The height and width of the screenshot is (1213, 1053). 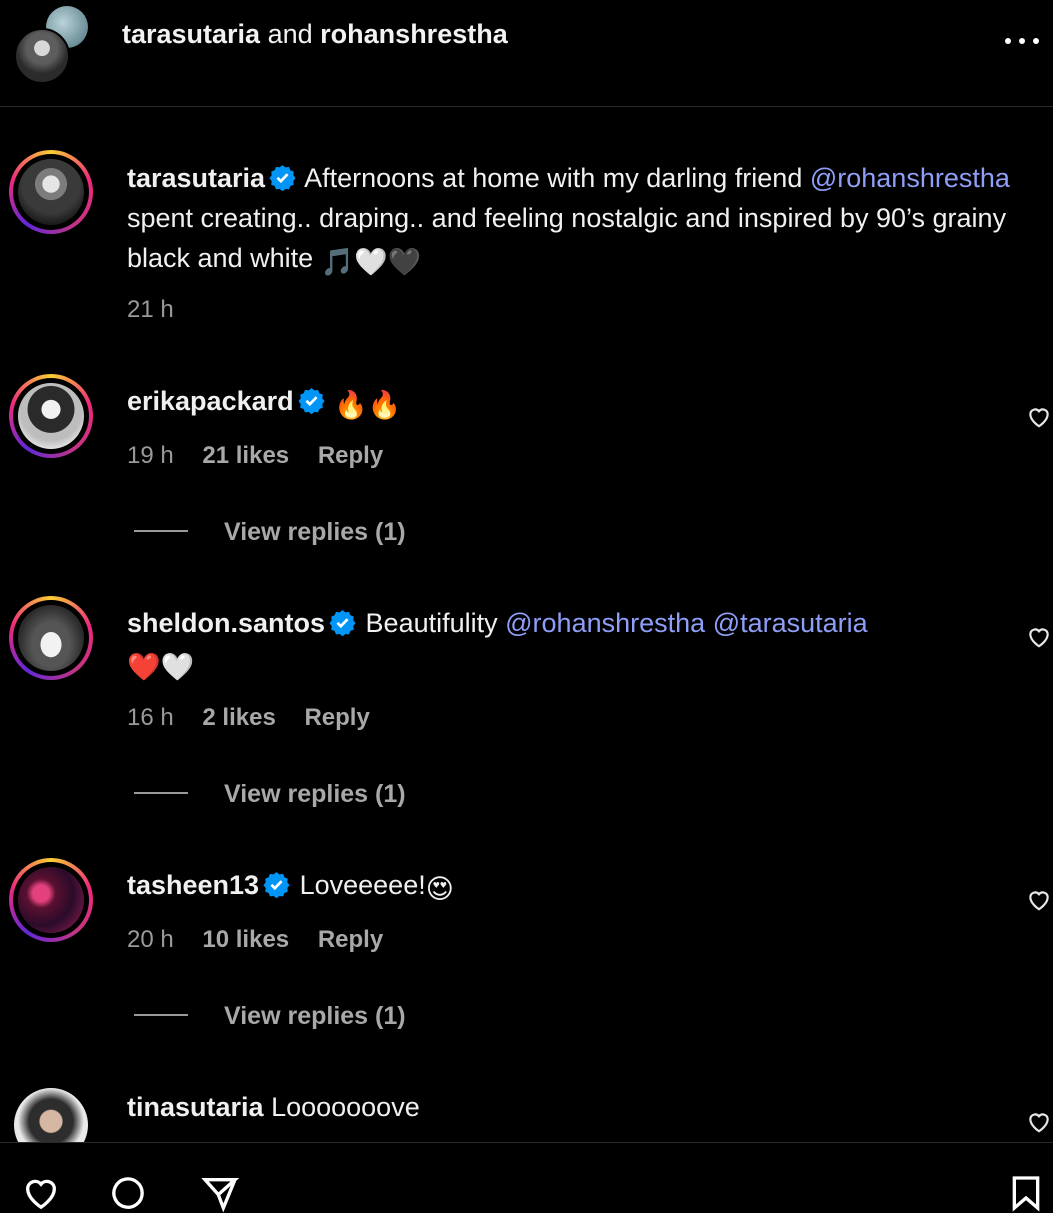 What do you see at coordinates (245, 939) in the screenshot?
I see `comment-likes: 10 likes` at bounding box center [245, 939].